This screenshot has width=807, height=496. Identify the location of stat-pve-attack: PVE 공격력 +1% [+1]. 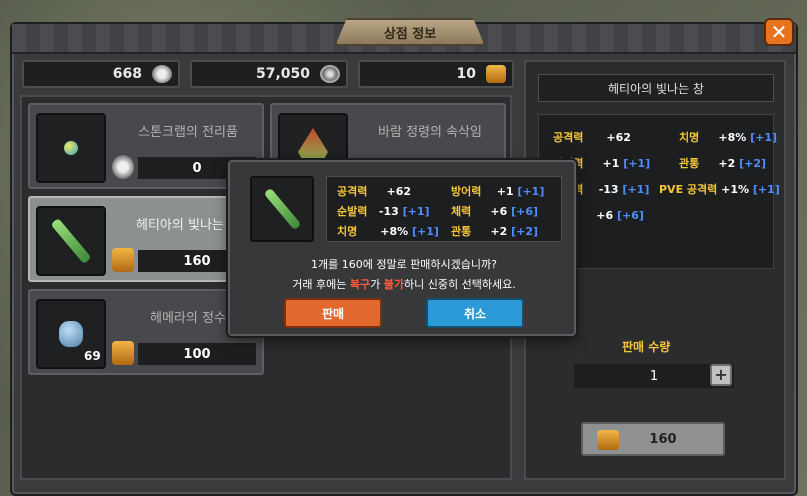
(719, 189).